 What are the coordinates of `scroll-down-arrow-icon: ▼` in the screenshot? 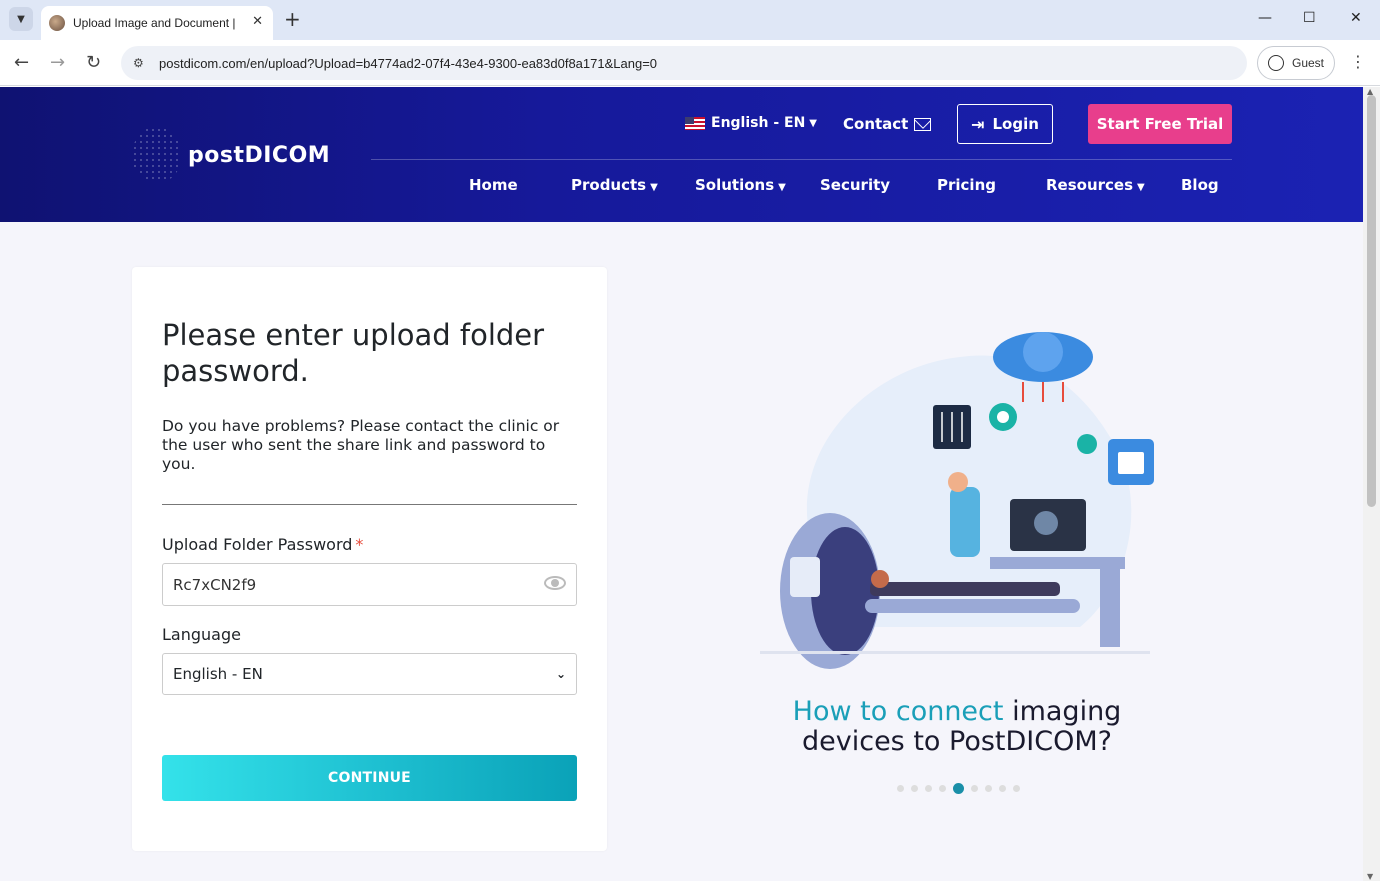 It's located at (1370, 876).